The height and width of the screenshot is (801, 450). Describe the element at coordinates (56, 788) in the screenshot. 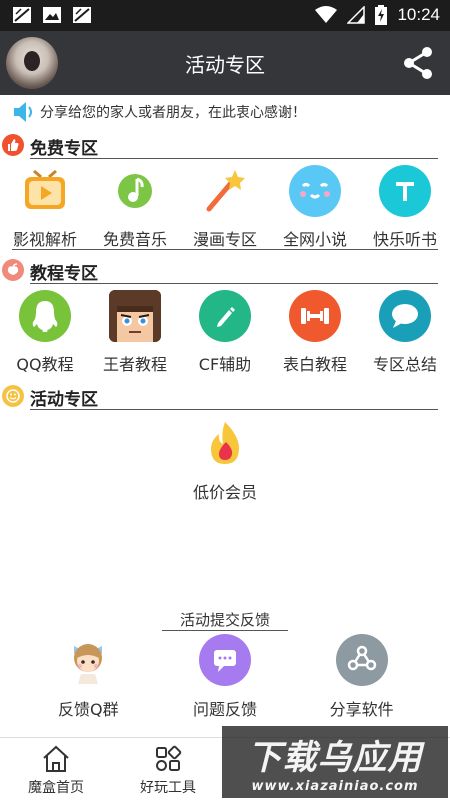

I see `nav-label: 魔盒首页` at that location.